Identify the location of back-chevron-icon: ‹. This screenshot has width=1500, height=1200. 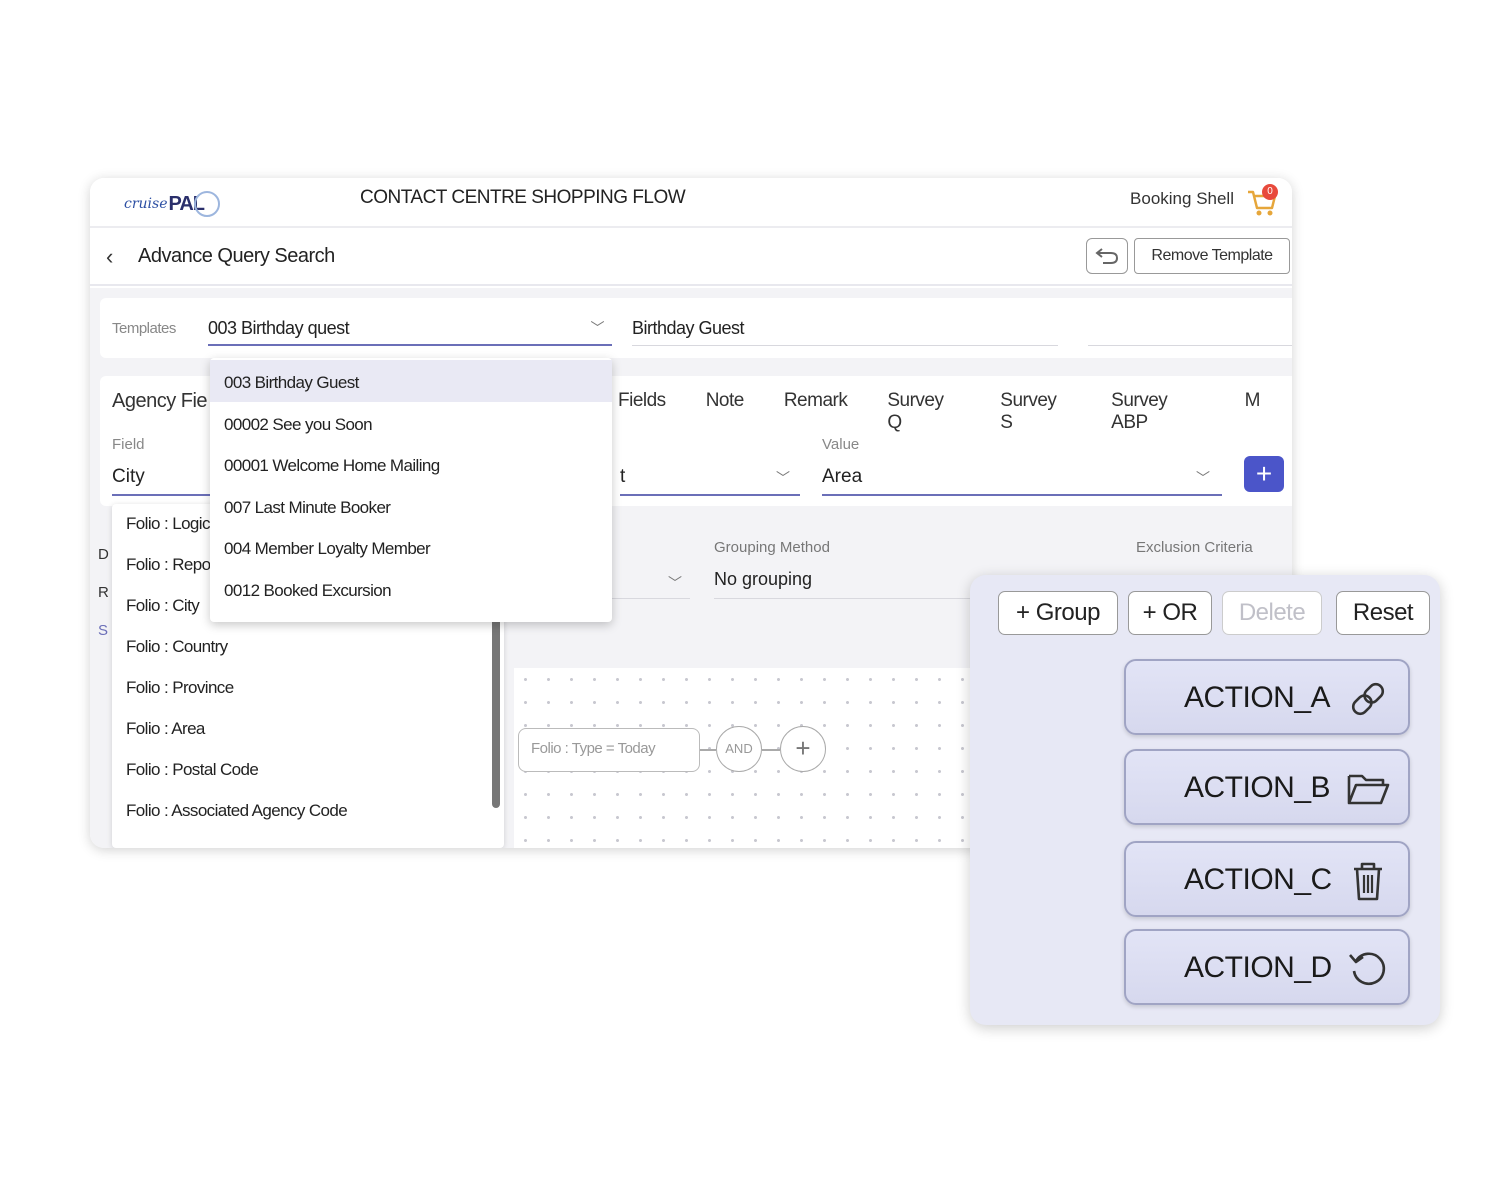
(109, 257).